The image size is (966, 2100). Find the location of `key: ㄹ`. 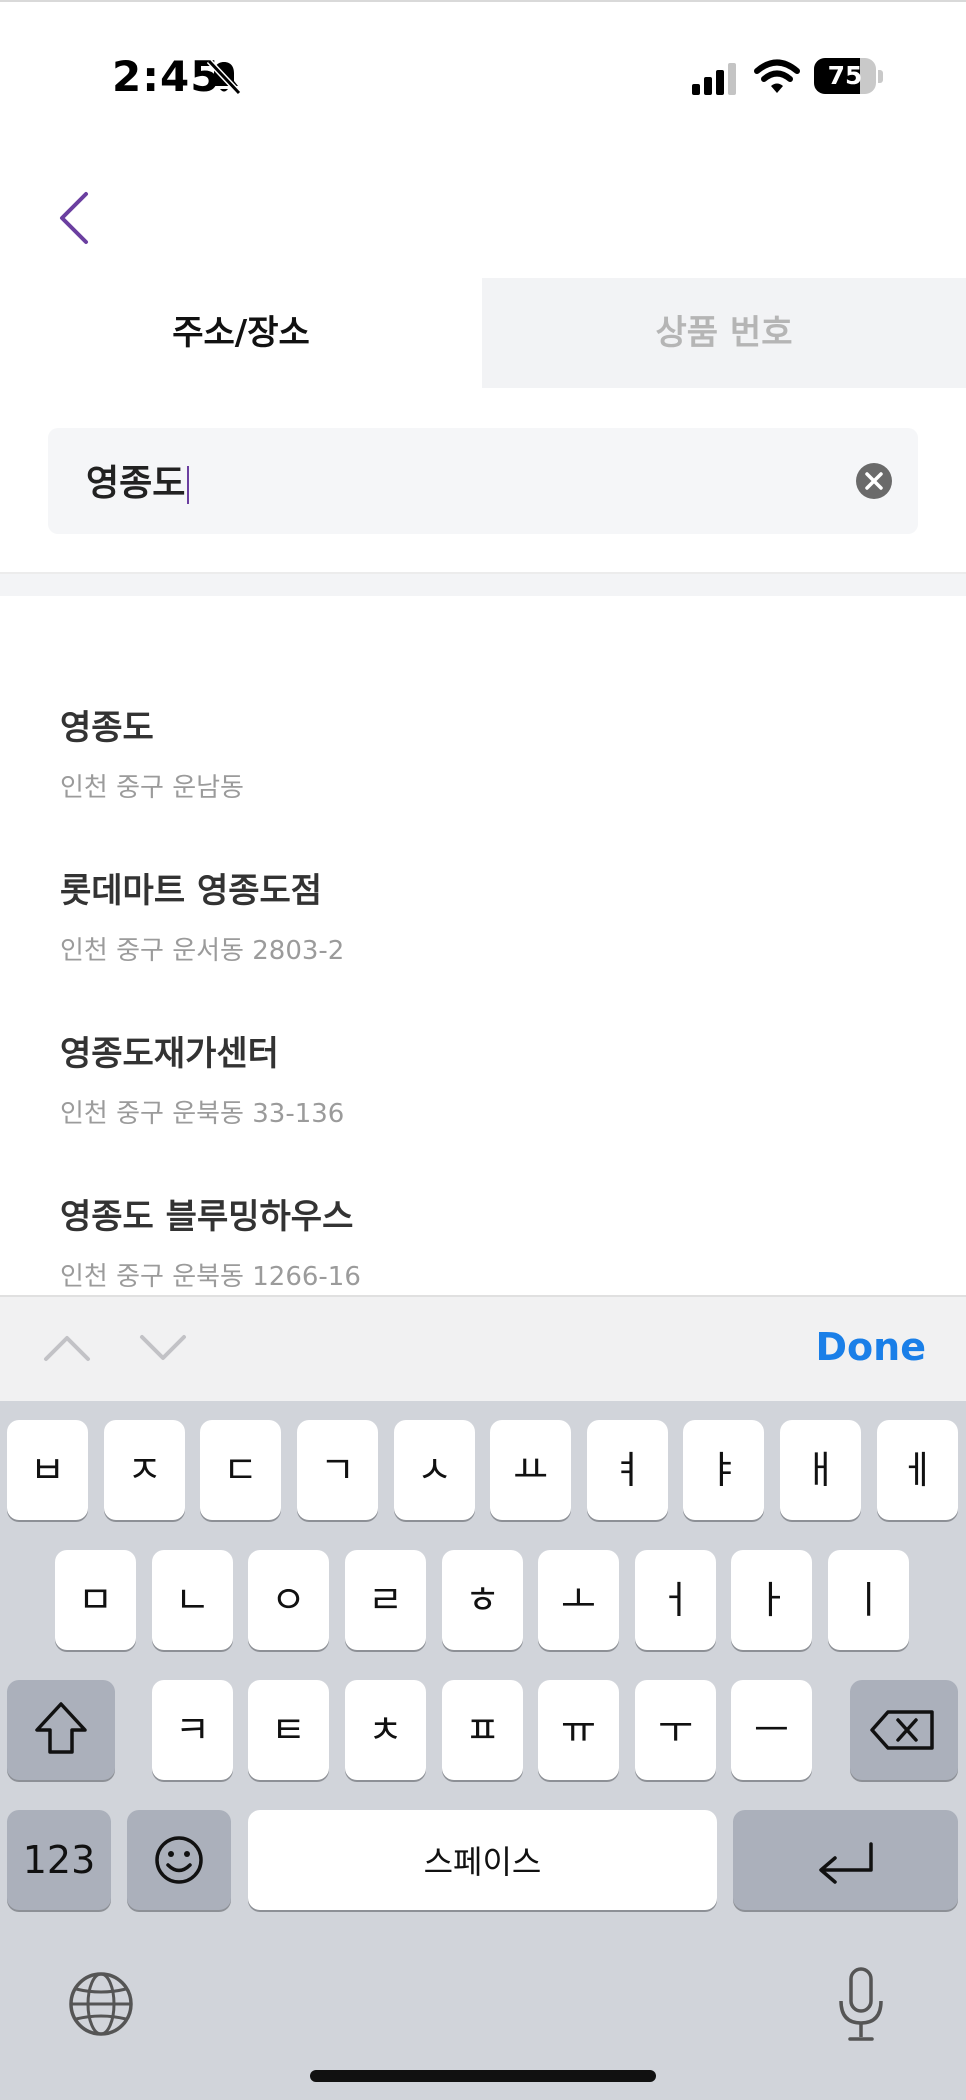

key: ㄹ is located at coordinates (385, 1600).